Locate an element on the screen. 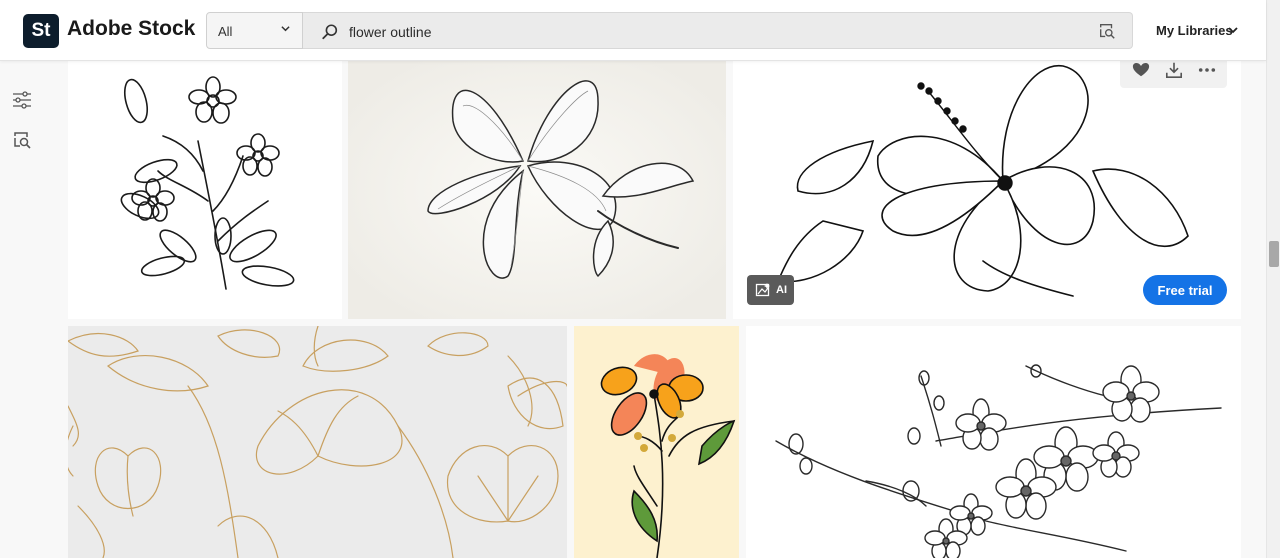 Image resolution: width=1280 pixels, height=558 pixels. search-bar is located at coordinates (718, 30).